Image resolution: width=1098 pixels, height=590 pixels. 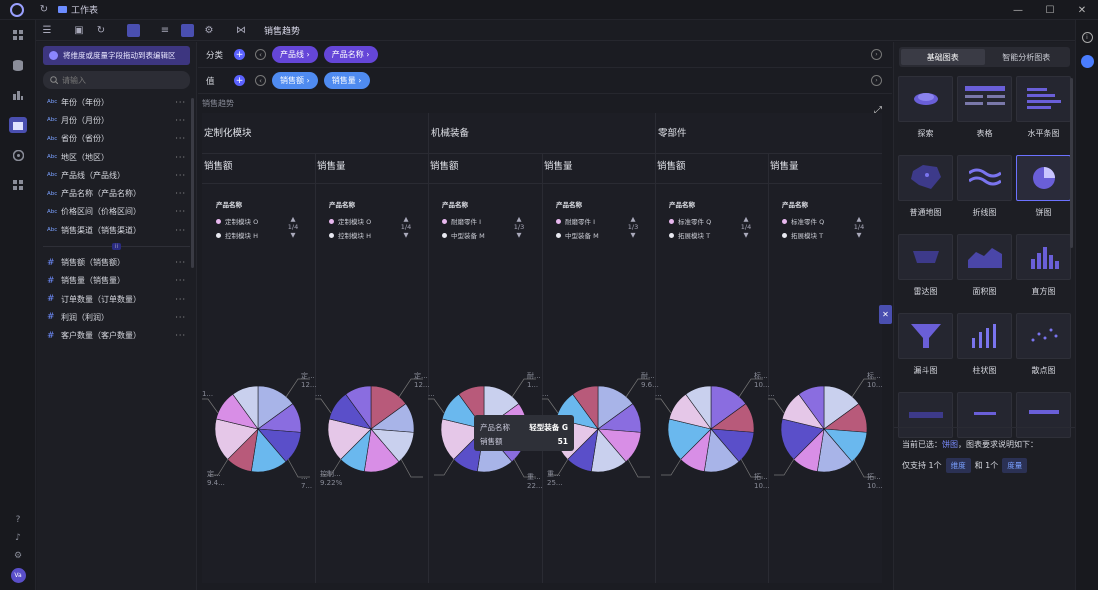 I want to click on minimize-icon: —, so click(x=1018, y=10).